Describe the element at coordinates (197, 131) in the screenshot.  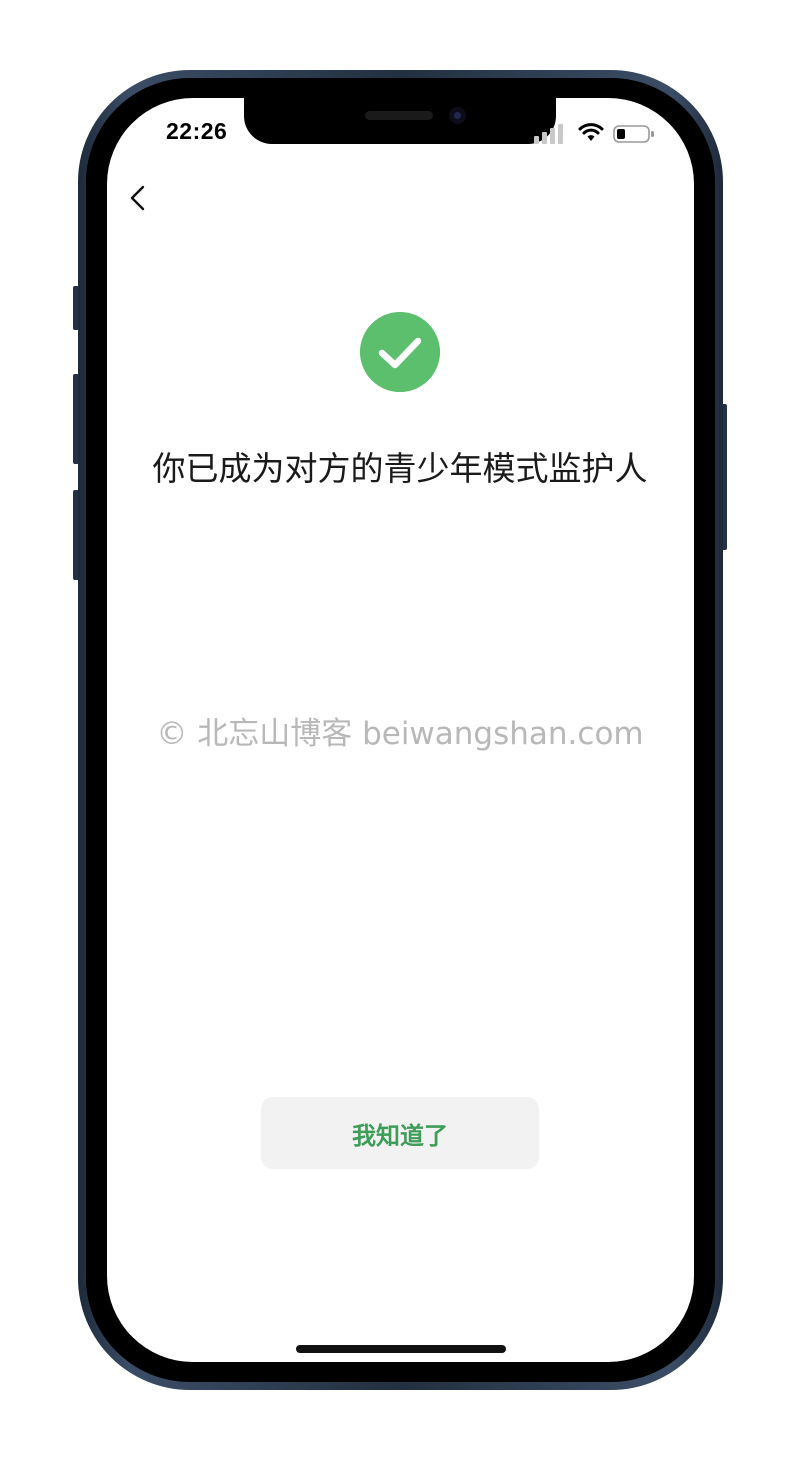
I see `status-time: 22:26` at that location.